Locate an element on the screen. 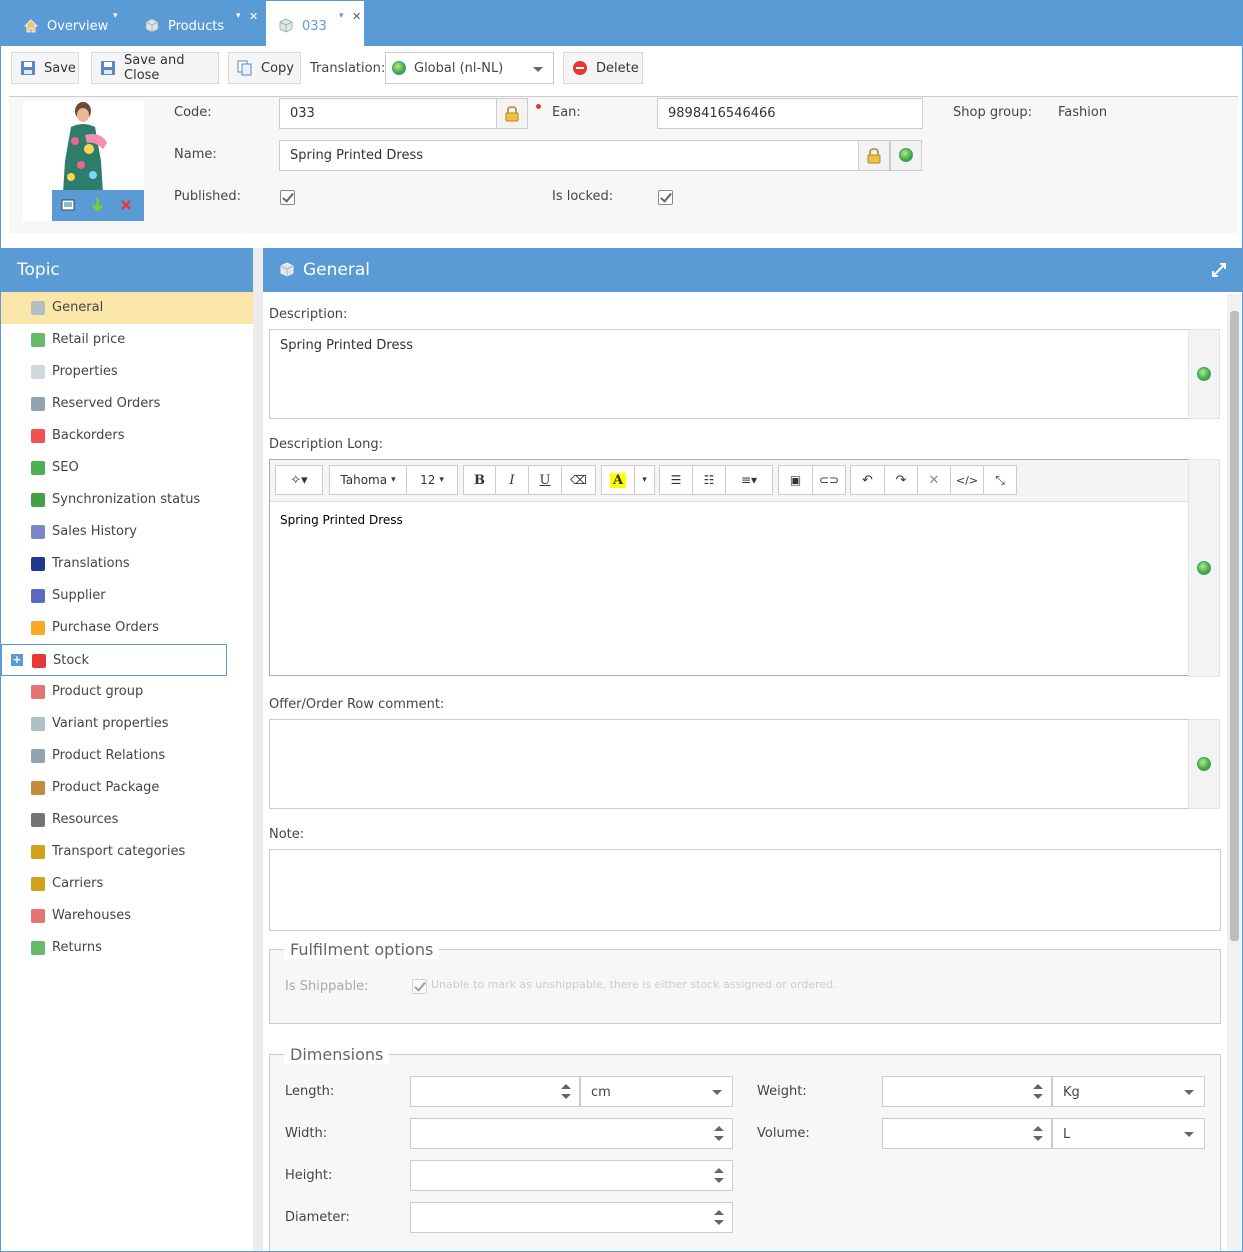  underline-button: U is located at coordinates (545, 480).